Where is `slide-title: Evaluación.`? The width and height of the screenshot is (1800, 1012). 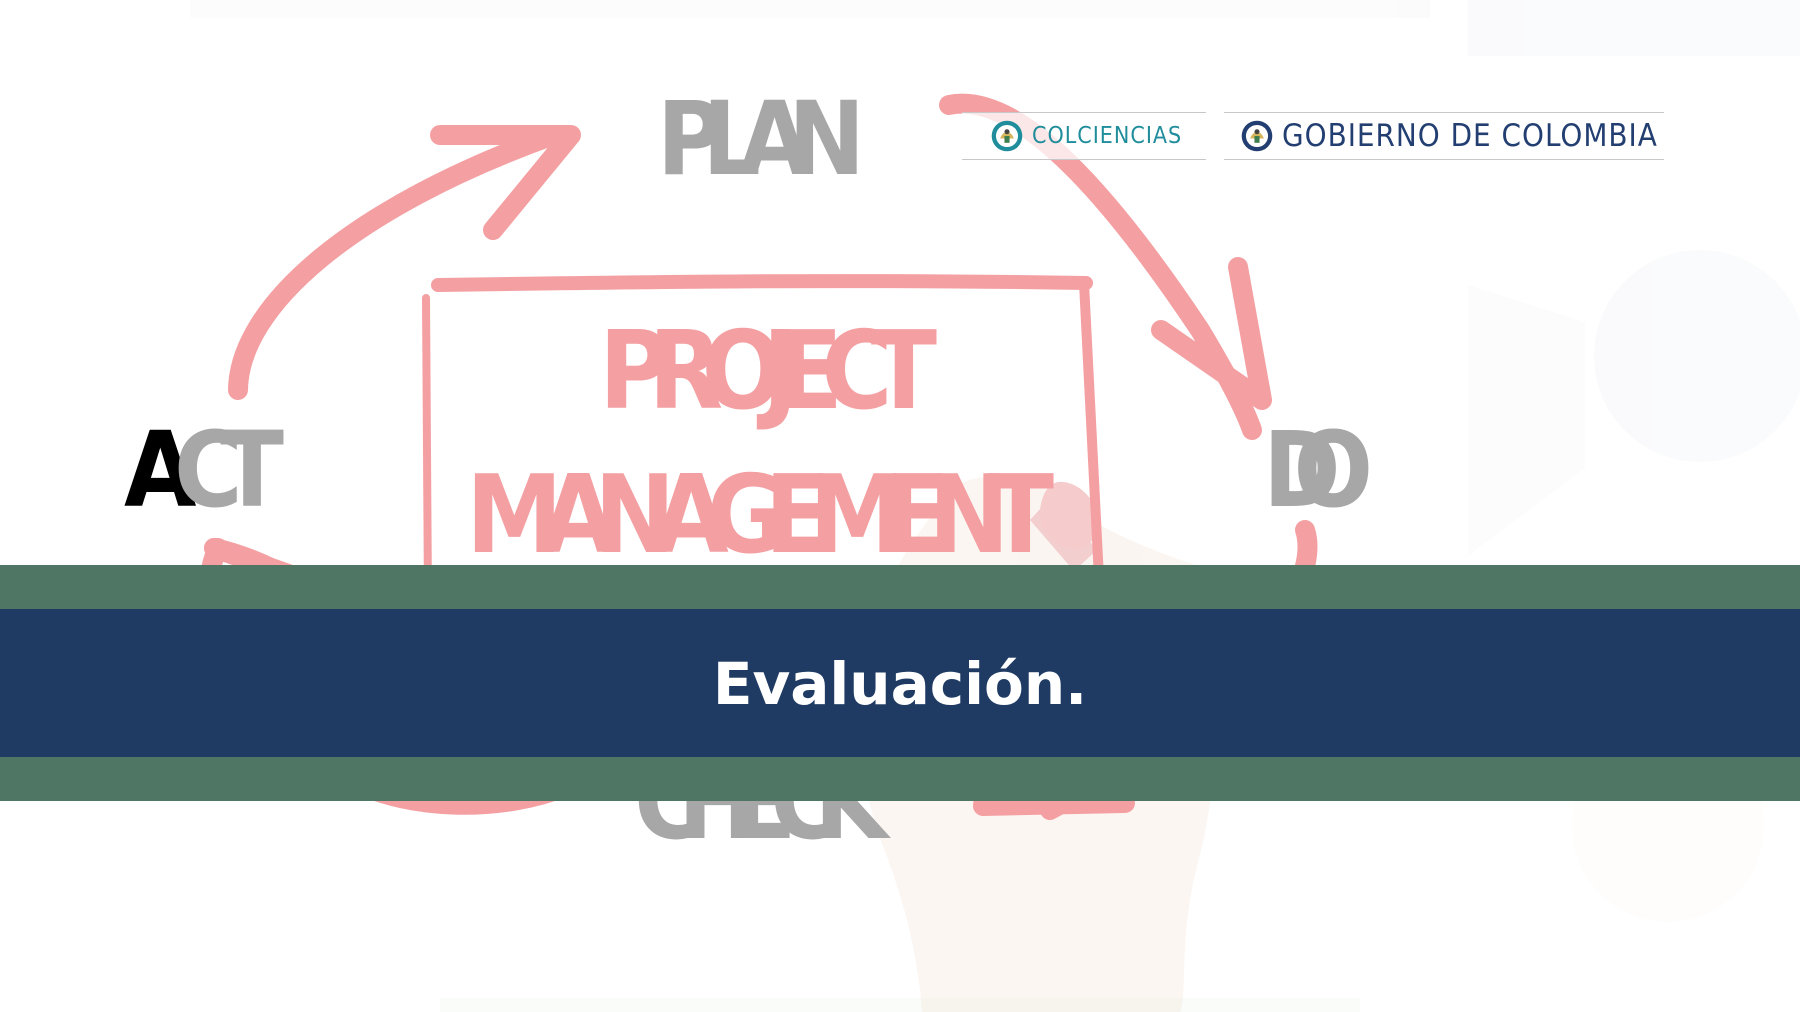
slide-title: Evaluación. is located at coordinates (900, 683).